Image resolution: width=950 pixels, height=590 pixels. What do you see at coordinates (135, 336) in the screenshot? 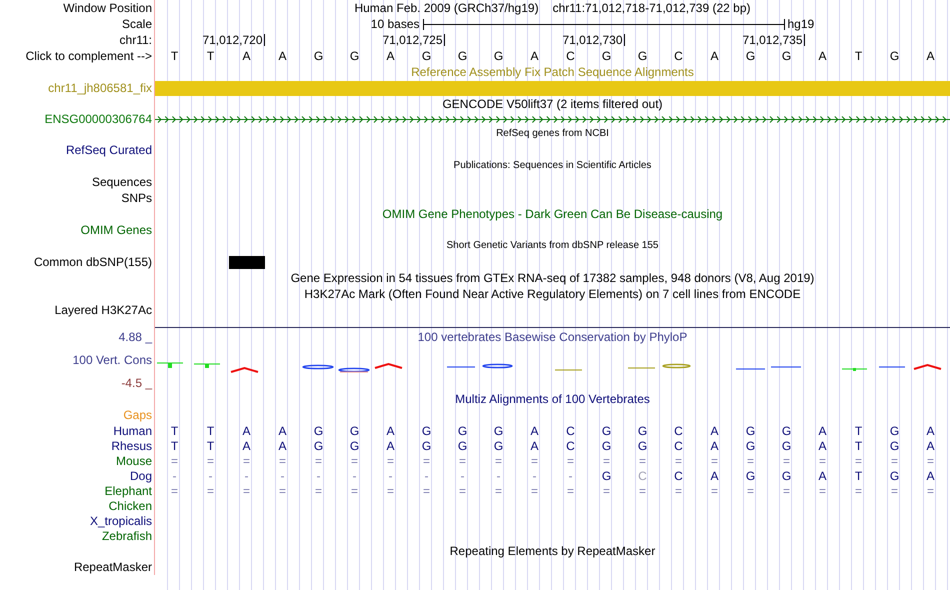
I see `track-label: 4.88 _` at bounding box center [135, 336].